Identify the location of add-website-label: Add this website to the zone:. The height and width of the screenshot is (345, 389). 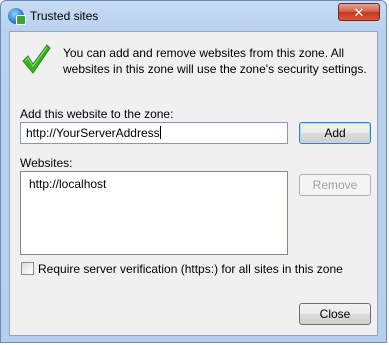
(97, 114).